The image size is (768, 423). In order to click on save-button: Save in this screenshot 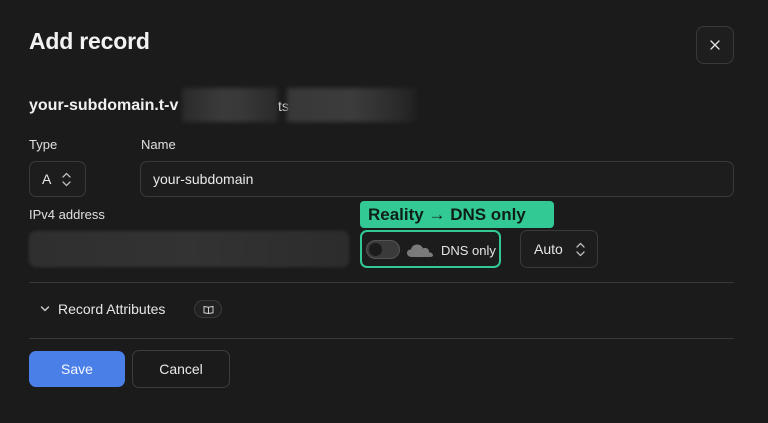, I will do `click(77, 369)`.